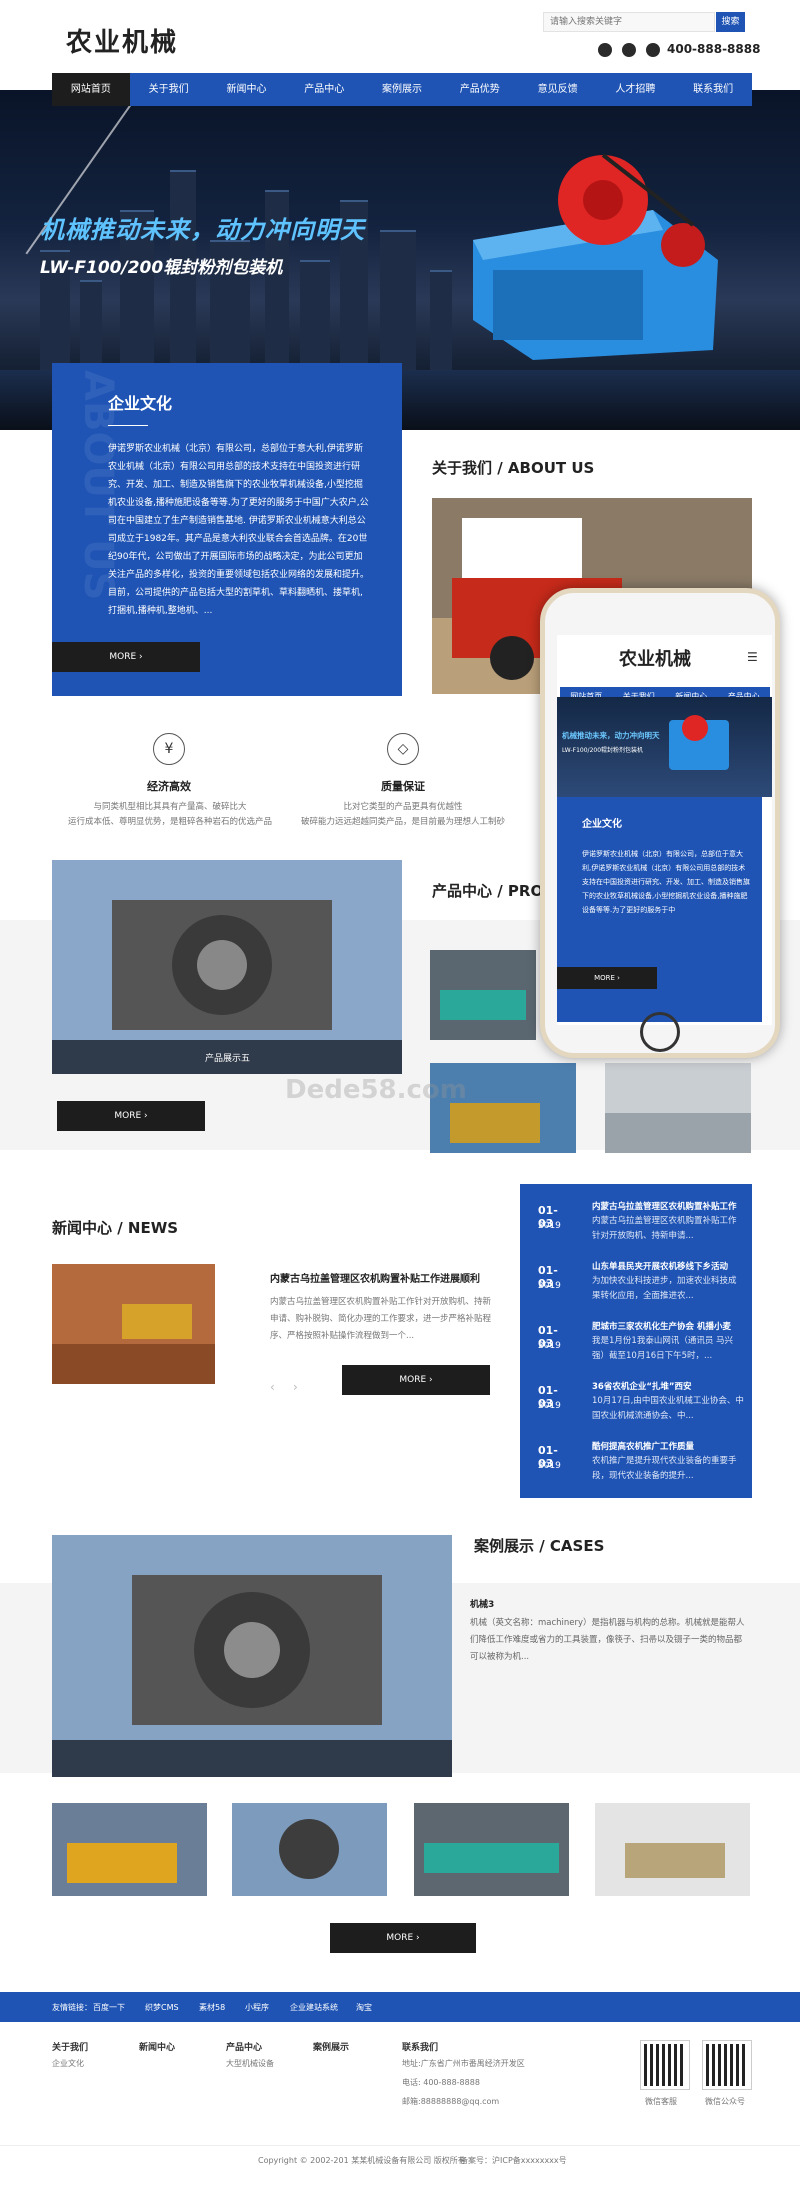 This screenshot has width=800, height=2187. I want to click on friend-links: 友情链接： 百度一下 织梦CMS 素材58 小程序 企业建站系统 淘宝, so click(400, 2007).